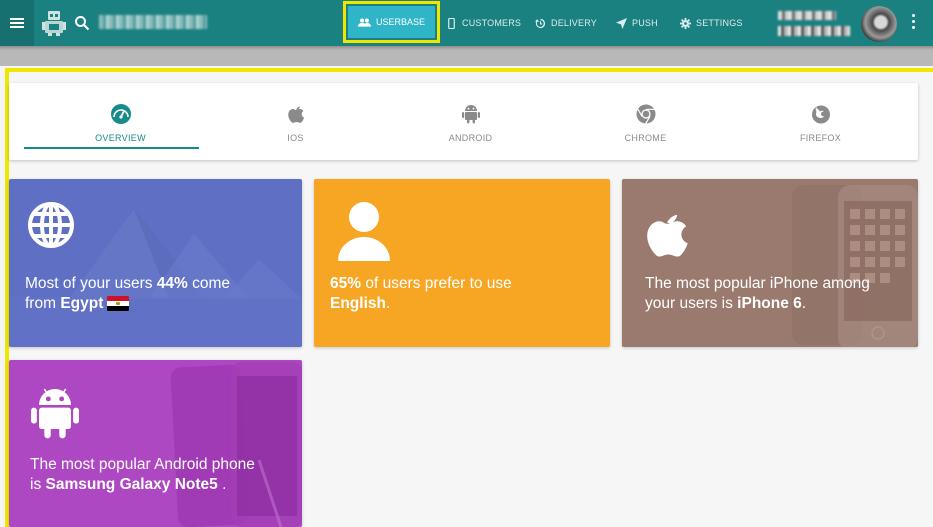  I want to click on gear-icon, so click(685, 23).